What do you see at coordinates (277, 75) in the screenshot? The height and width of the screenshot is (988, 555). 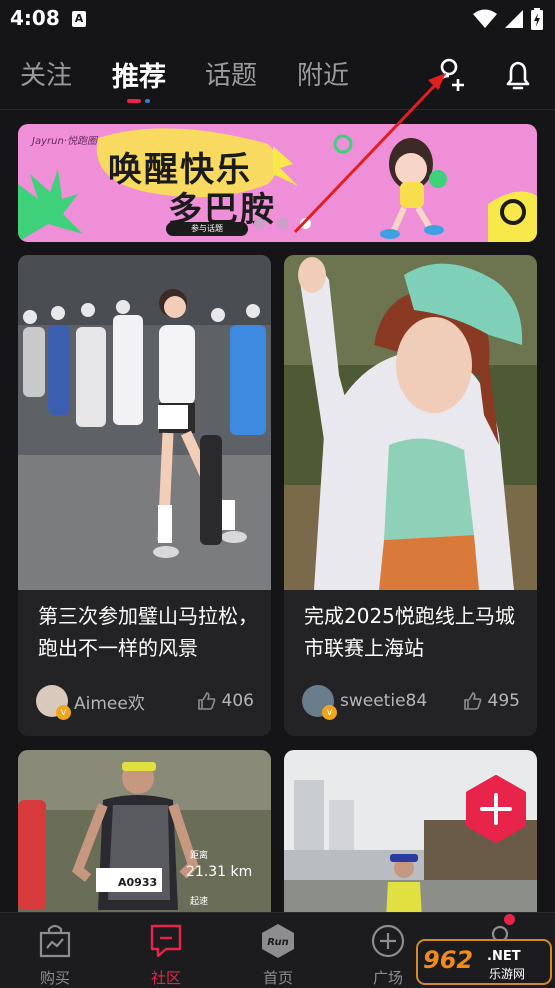 I see `top-tab-bar: 关注 推荐 话题 附近` at bounding box center [277, 75].